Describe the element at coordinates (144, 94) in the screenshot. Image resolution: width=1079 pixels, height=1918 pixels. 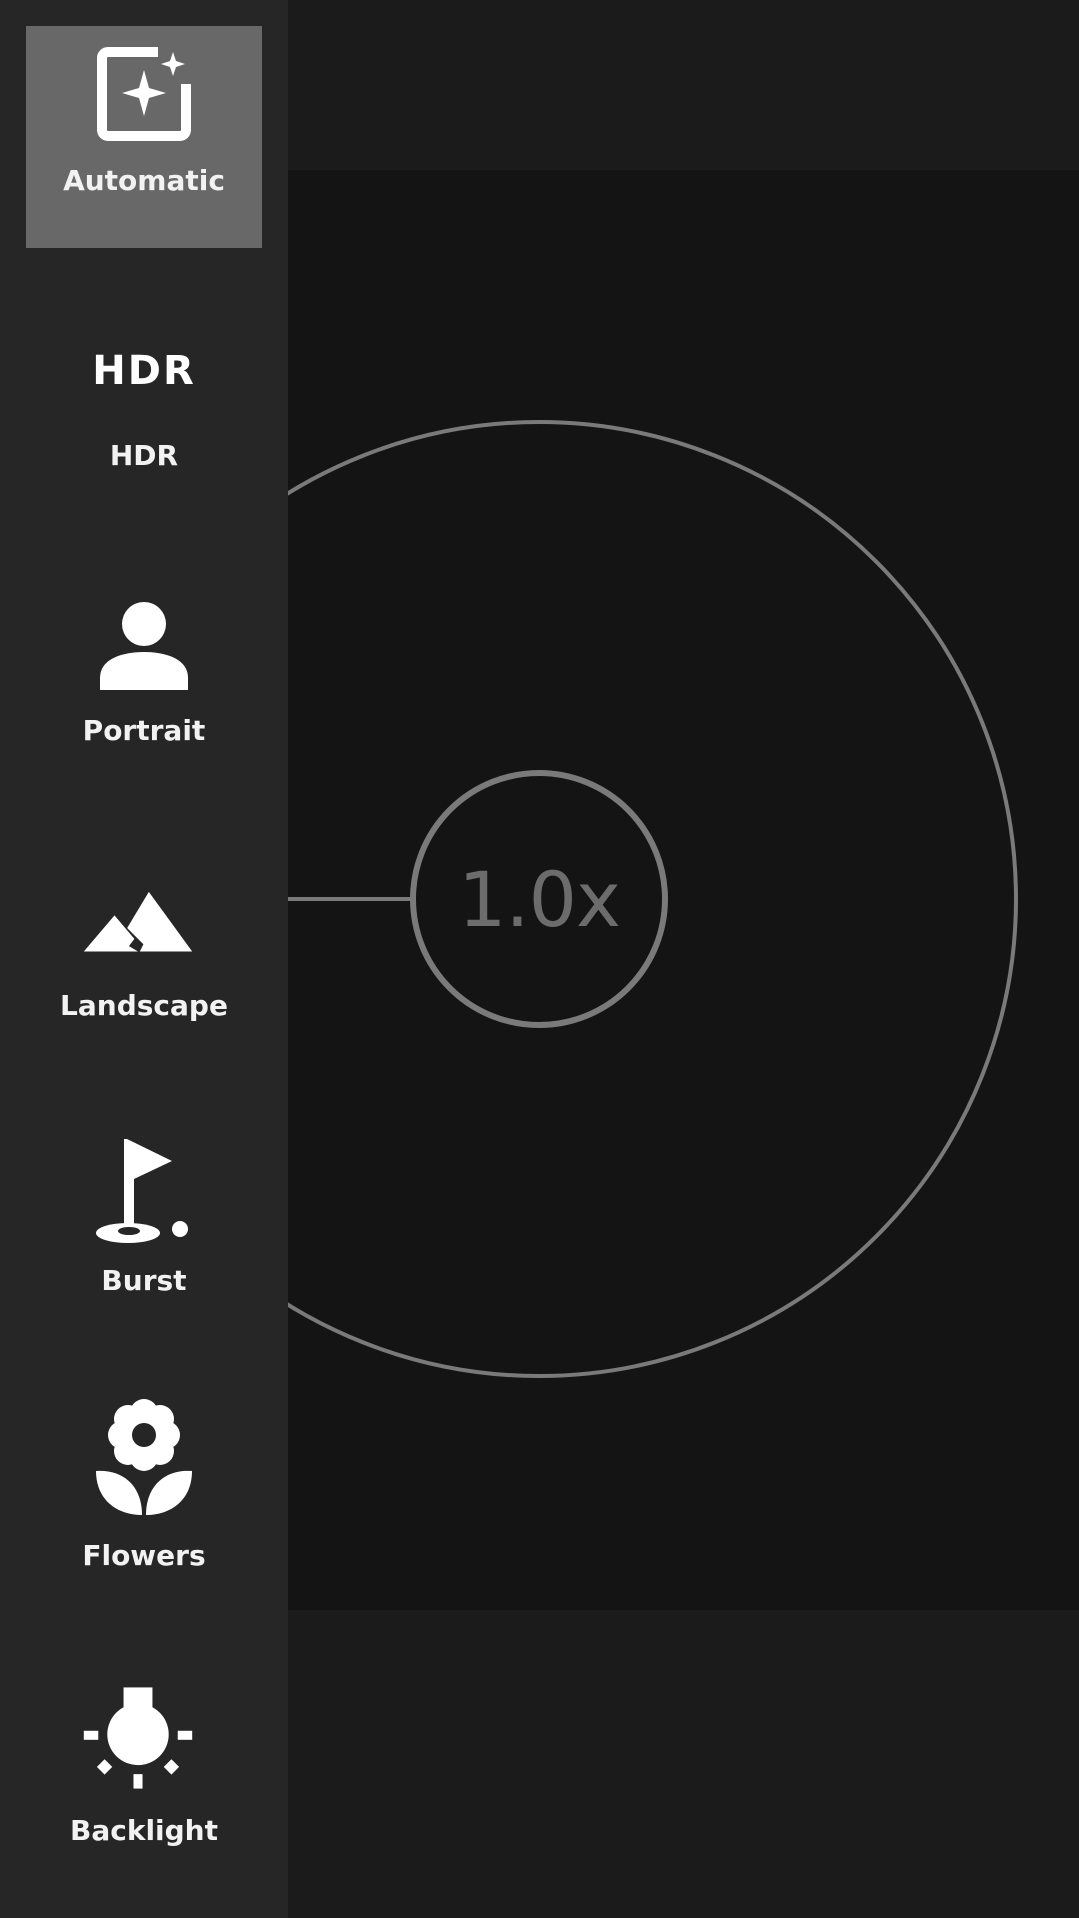
I see `auto-sparkle-icon` at that location.